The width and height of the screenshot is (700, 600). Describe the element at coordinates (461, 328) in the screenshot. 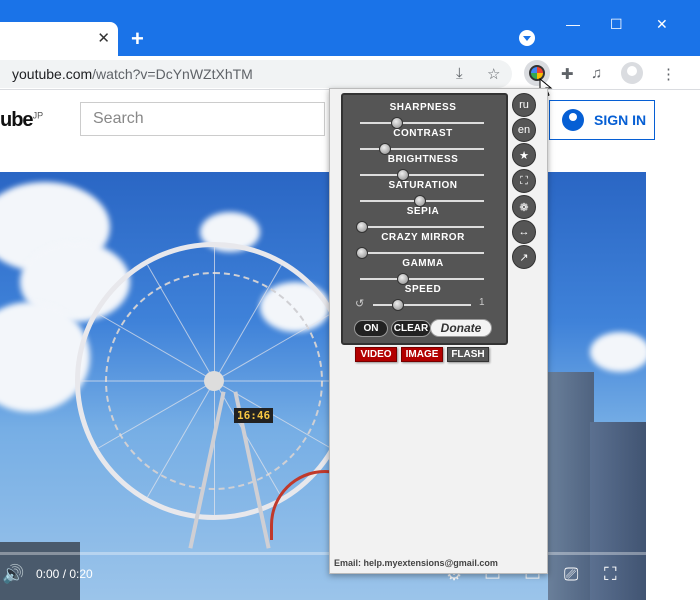

I see `donate-button: Donate` at that location.